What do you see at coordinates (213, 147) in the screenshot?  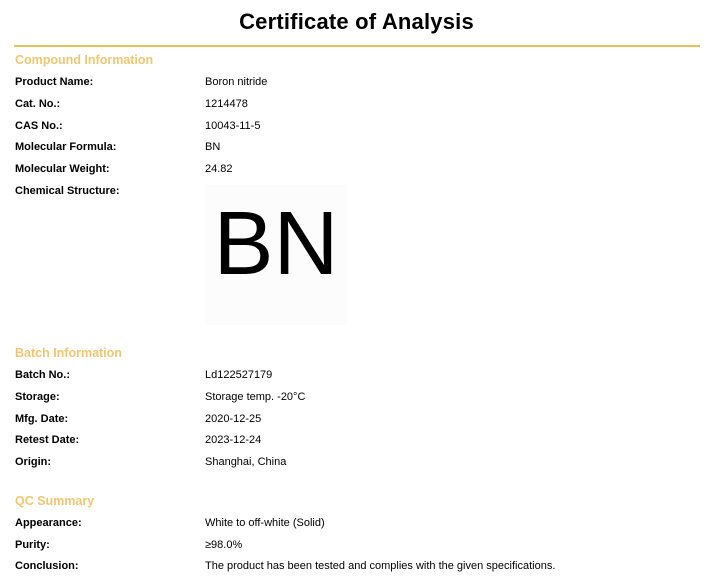 I see `molecular-formula-value: BN` at bounding box center [213, 147].